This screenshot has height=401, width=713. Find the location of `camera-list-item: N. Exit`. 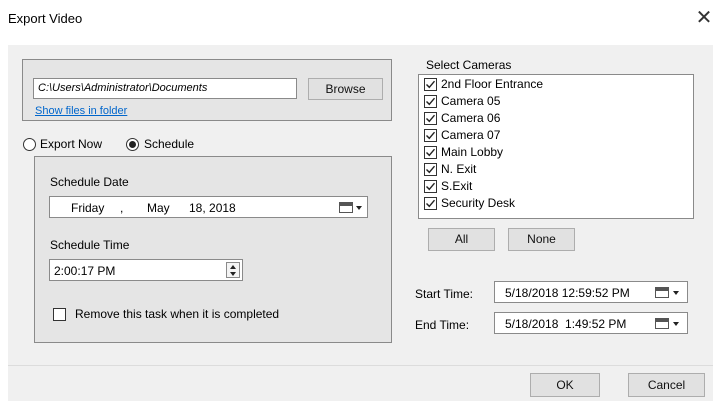

camera-list-item: N. Exit is located at coordinates (549, 169).